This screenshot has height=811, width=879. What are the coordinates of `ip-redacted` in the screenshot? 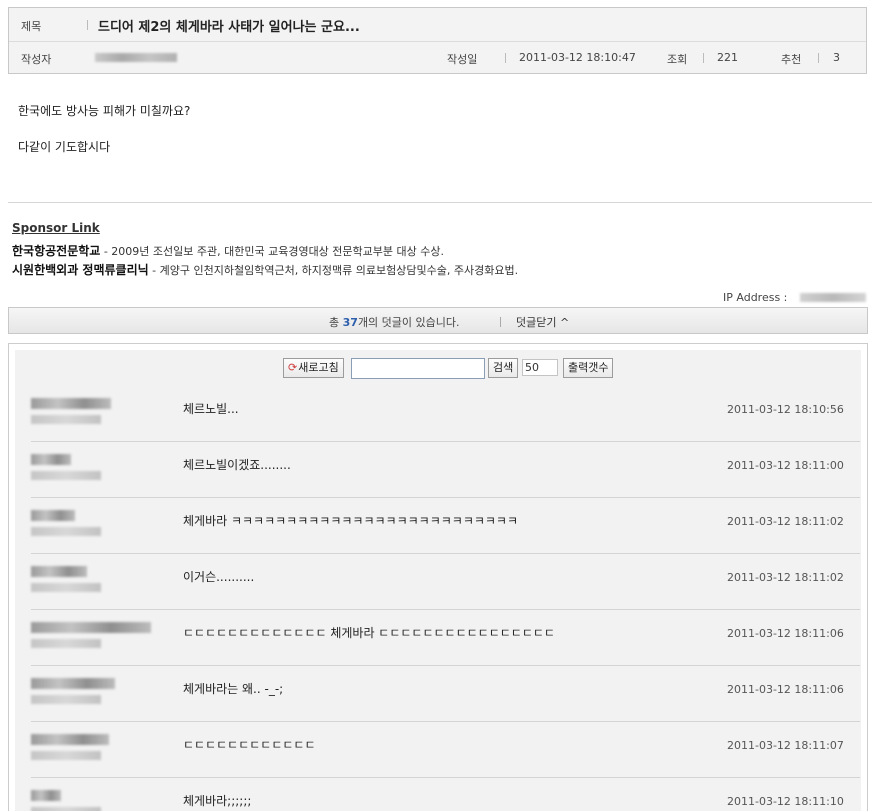 It's located at (833, 297).